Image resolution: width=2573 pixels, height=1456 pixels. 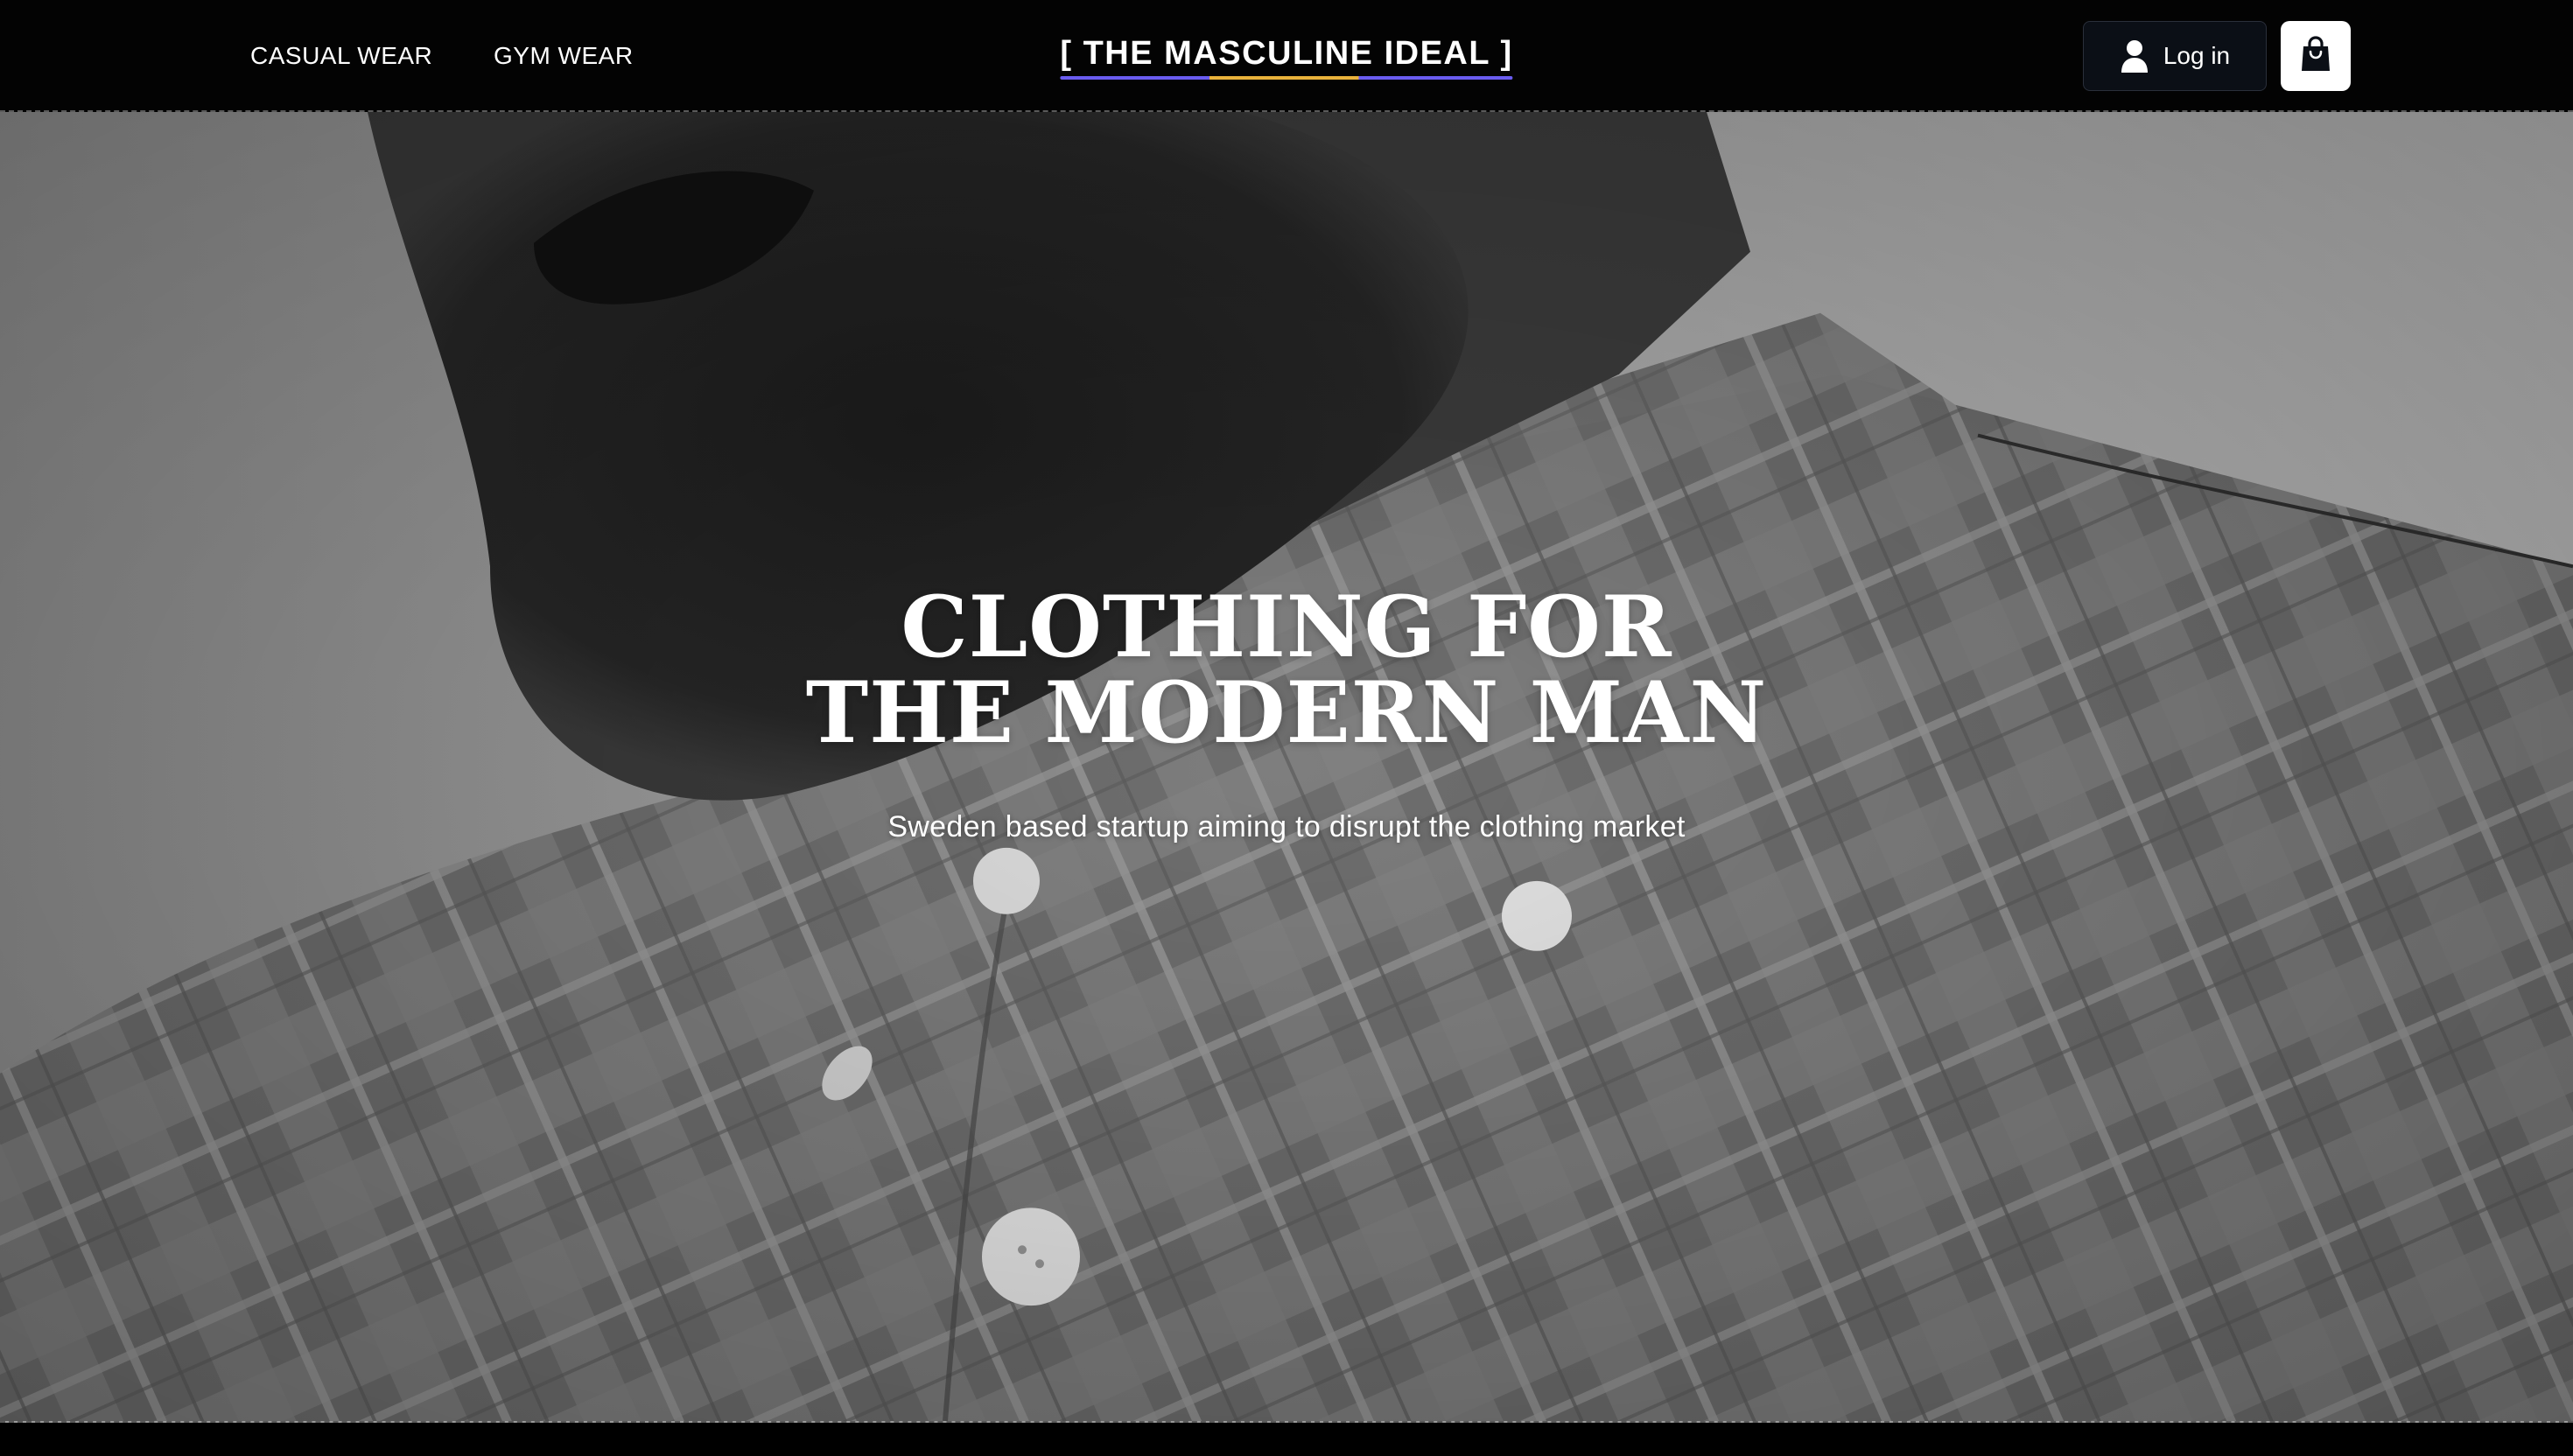 I want to click on hero-title-line-2: THE MODERN MAN, so click(x=1286, y=712).